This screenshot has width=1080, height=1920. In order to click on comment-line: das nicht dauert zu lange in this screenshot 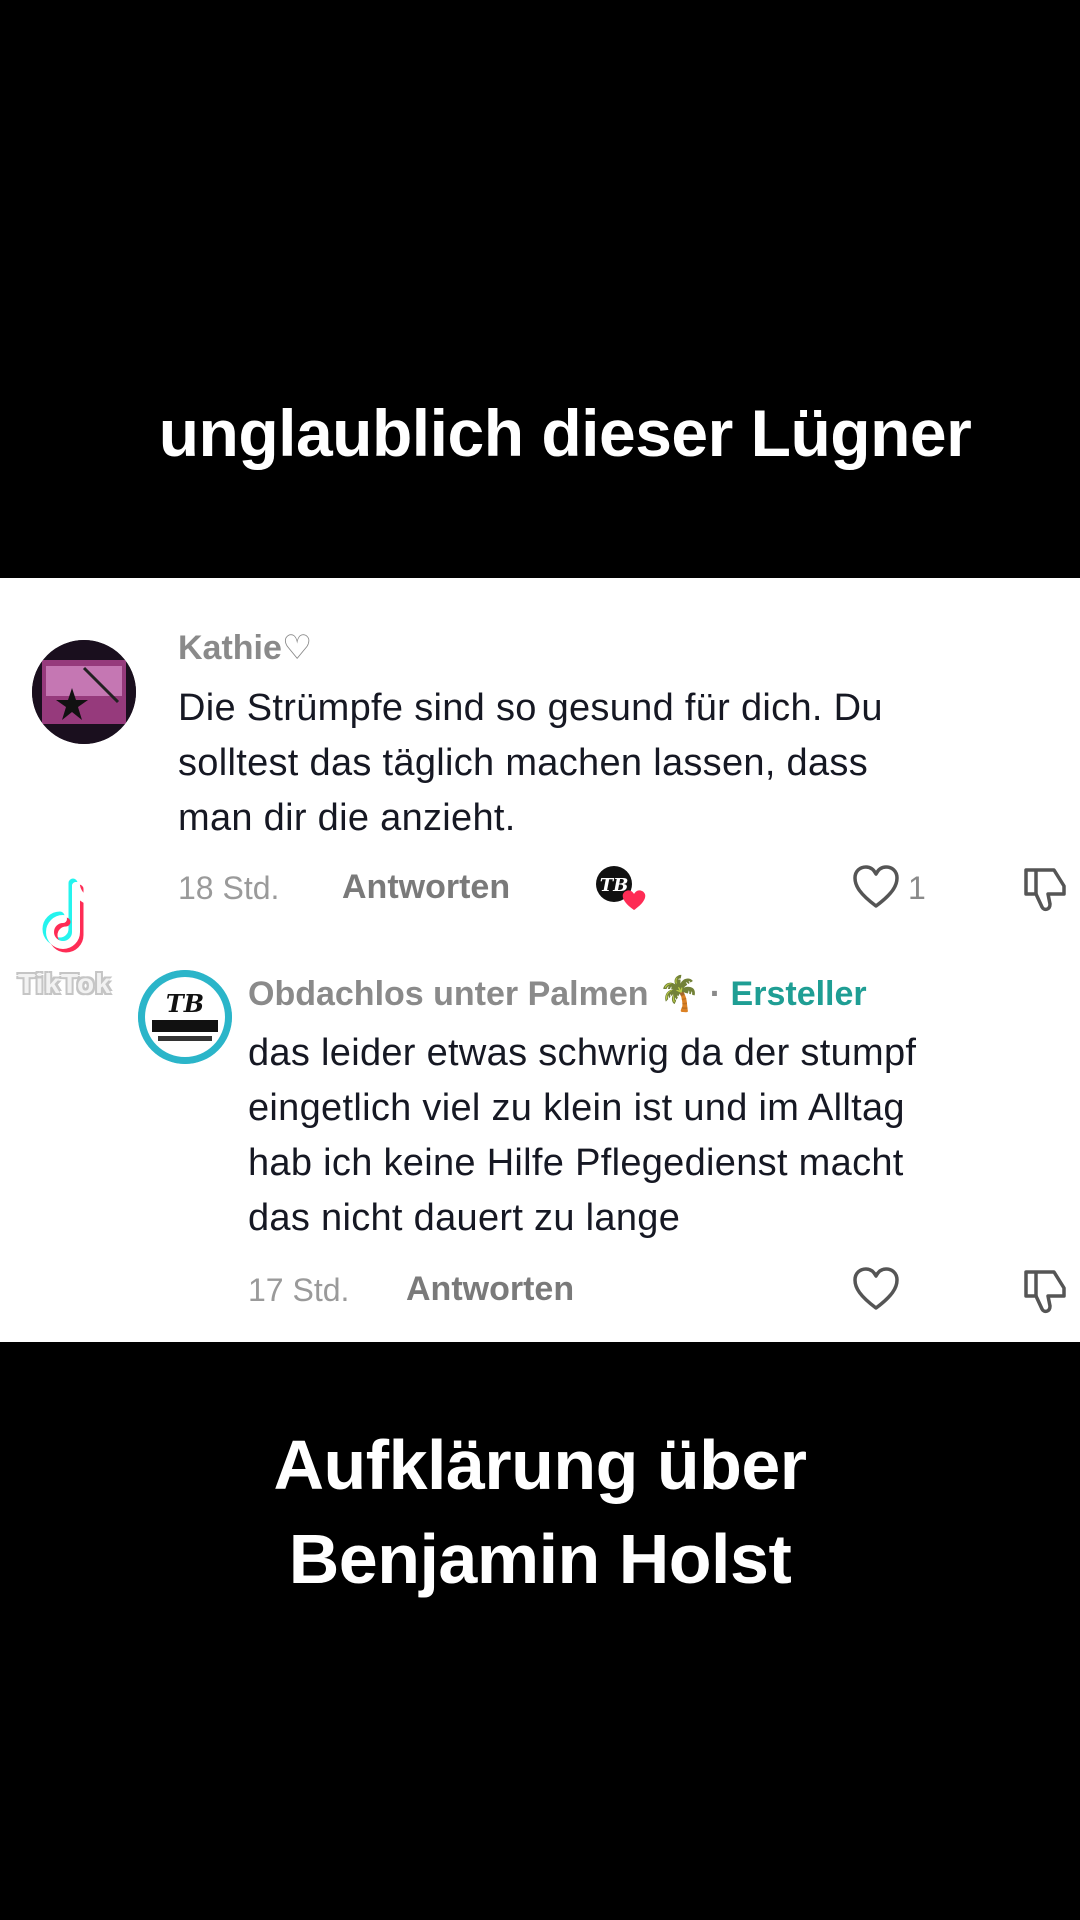, I will do `click(464, 1218)`.